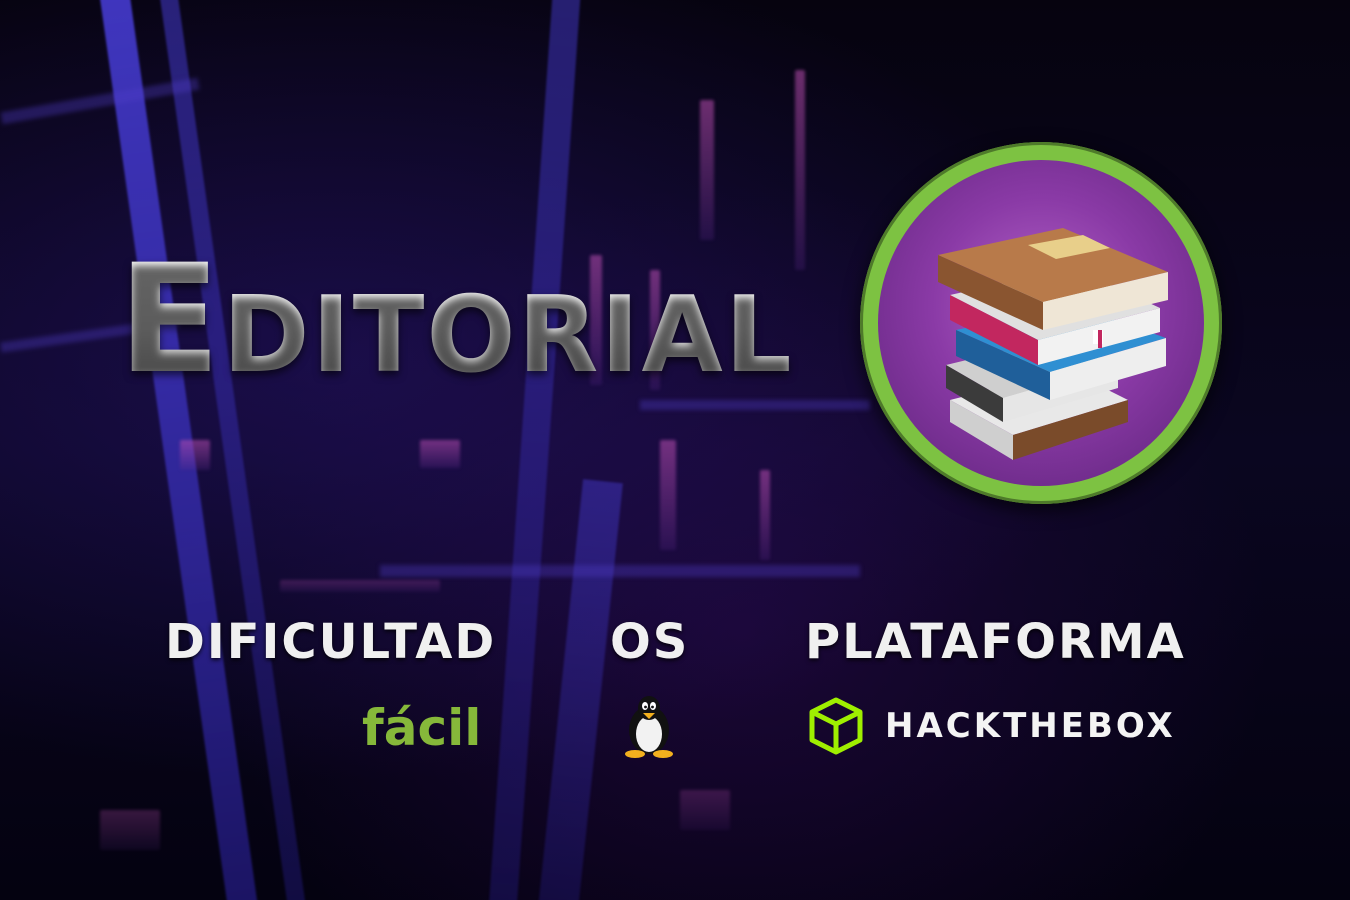  Describe the element at coordinates (995, 642) in the screenshot. I see `platform-label: PLATAFORMA` at that location.